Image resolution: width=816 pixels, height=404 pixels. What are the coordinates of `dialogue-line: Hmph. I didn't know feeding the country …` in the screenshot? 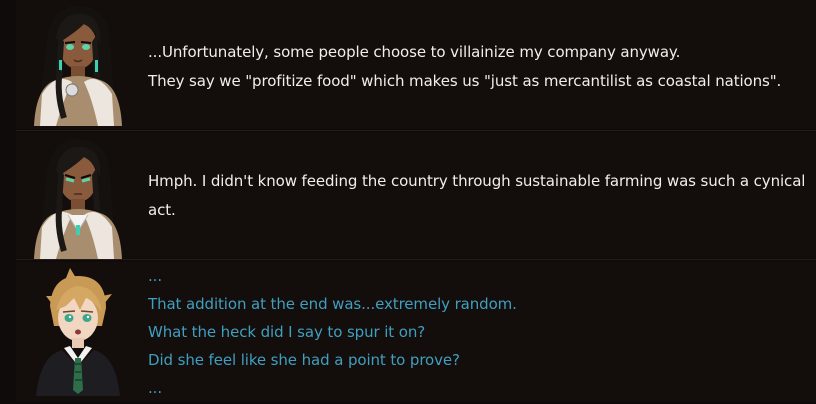 It's located at (477, 195).